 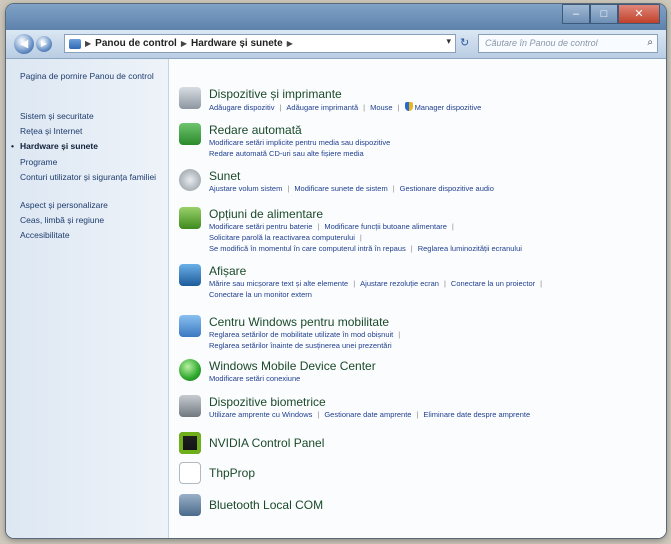 I want to click on category-title: Dispozitive biometrice, so click(x=267, y=402).